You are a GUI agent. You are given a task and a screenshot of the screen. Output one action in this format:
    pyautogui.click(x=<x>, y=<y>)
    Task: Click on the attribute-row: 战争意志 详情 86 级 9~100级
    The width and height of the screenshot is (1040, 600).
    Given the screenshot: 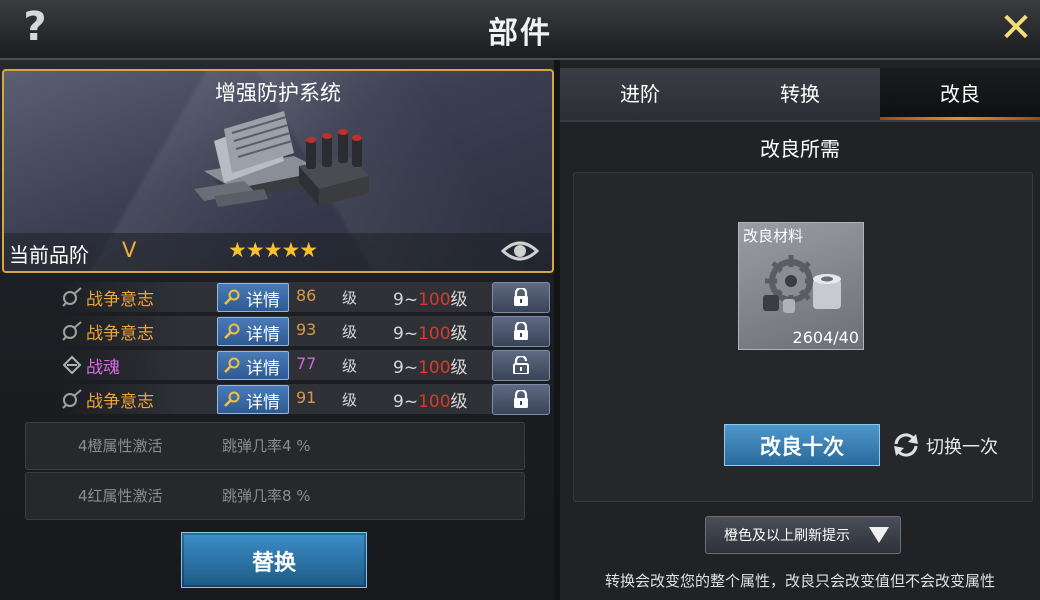 What is the action you would take?
    pyautogui.click(x=305, y=297)
    